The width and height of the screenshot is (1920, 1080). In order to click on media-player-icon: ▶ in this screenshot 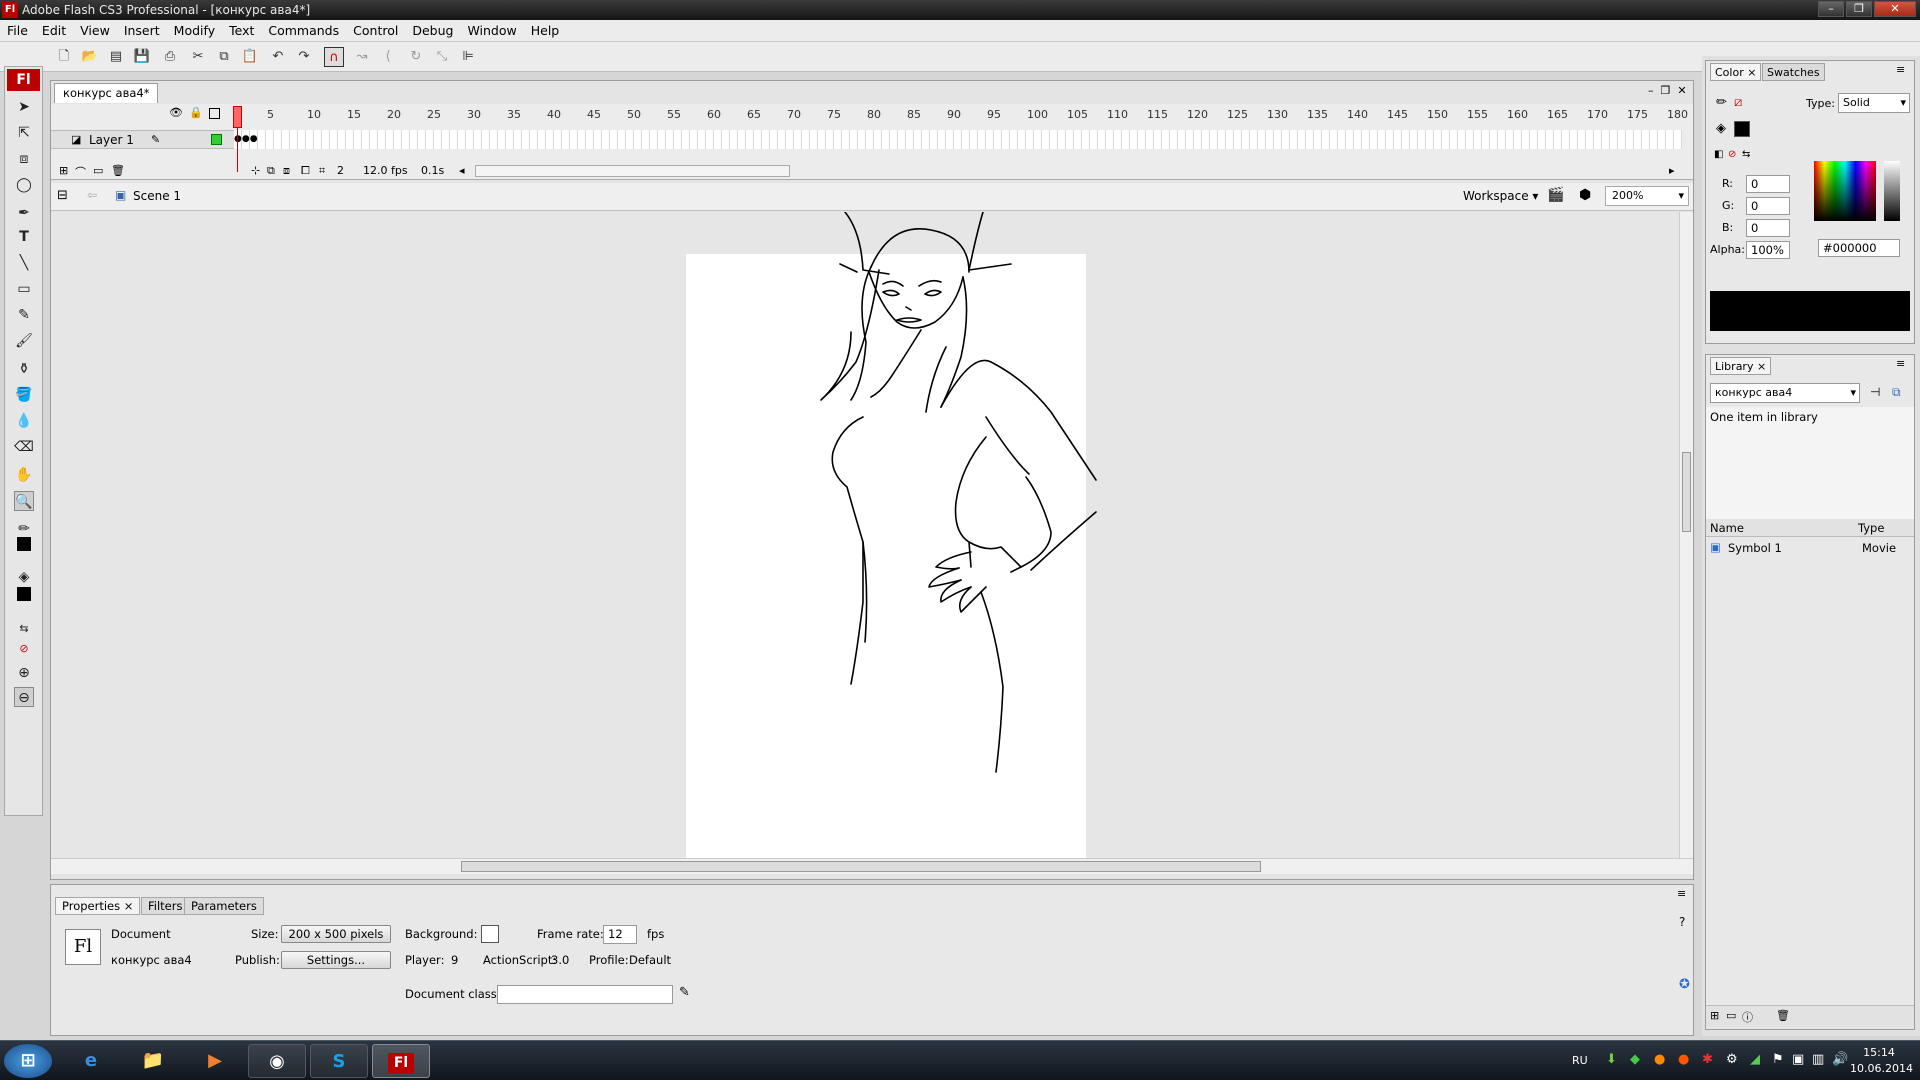, I will do `click(215, 1061)`.